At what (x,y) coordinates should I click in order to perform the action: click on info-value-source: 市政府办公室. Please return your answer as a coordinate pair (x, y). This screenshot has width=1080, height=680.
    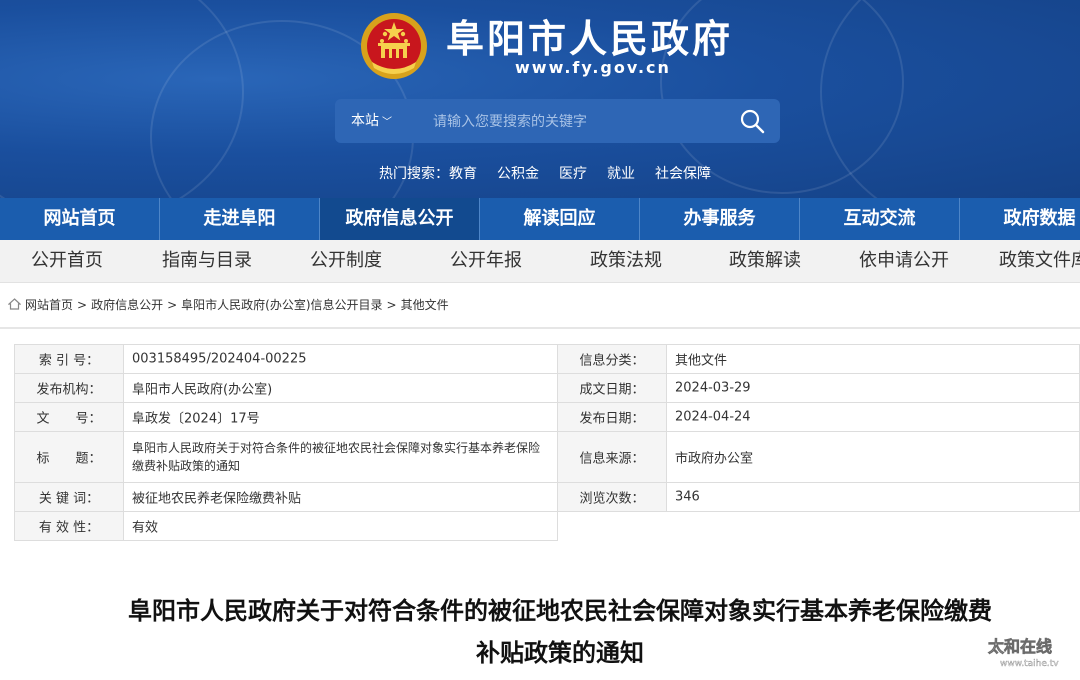
    Looking at the image, I should click on (873, 457).